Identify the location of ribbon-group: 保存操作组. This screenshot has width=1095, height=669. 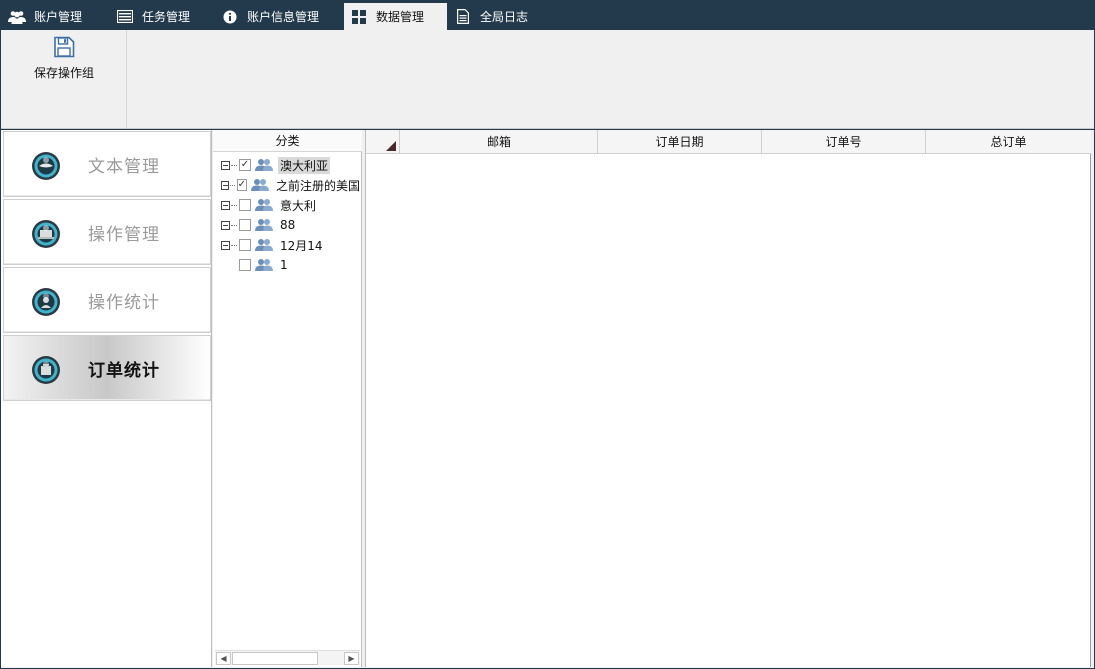
(64, 79).